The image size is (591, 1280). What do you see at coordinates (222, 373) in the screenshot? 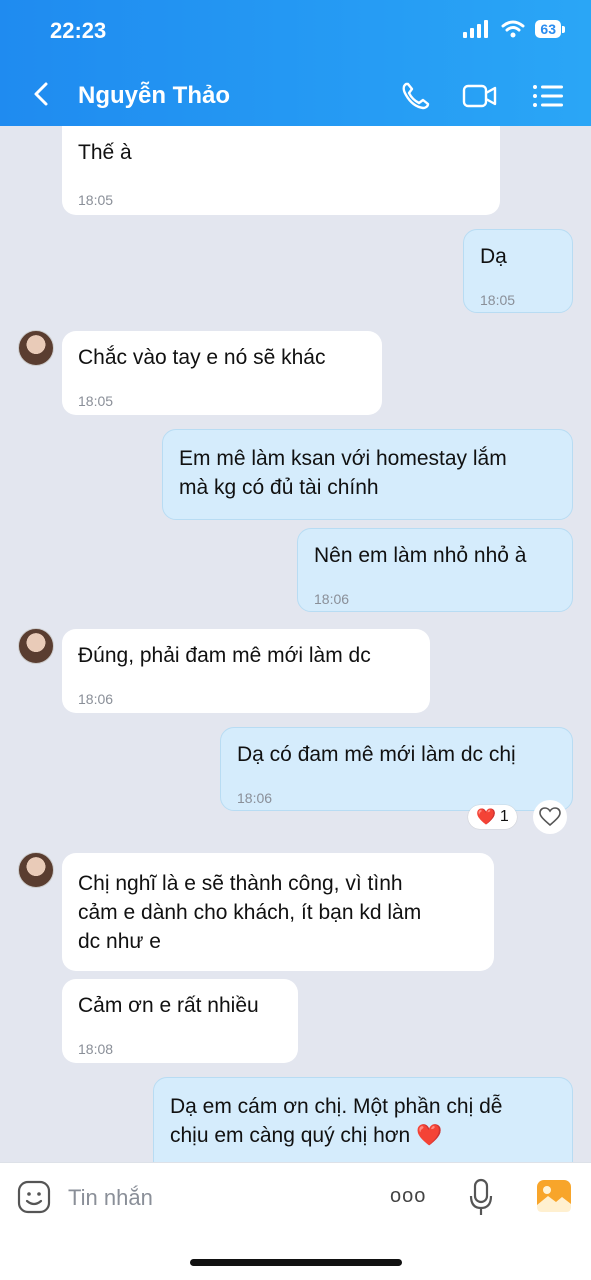
I see `message-incoming: Chắc vào tay e nó sẽ khác 18:05` at bounding box center [222, 373].